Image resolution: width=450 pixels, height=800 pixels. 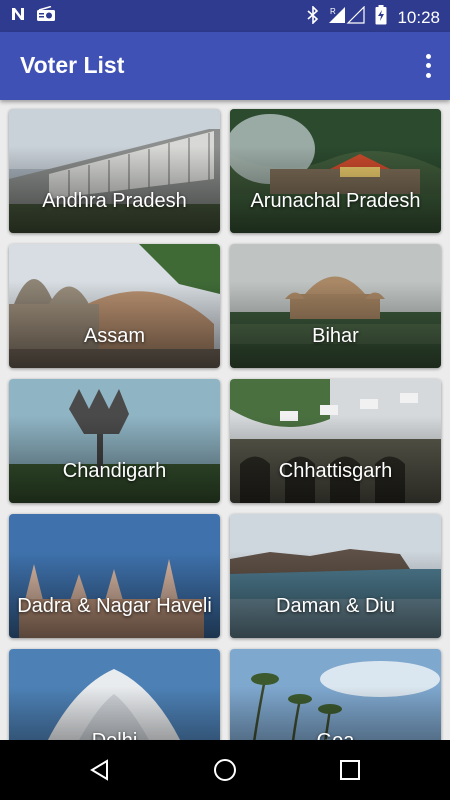 I want to click on navigation-bar, so click(x=225, y=770).